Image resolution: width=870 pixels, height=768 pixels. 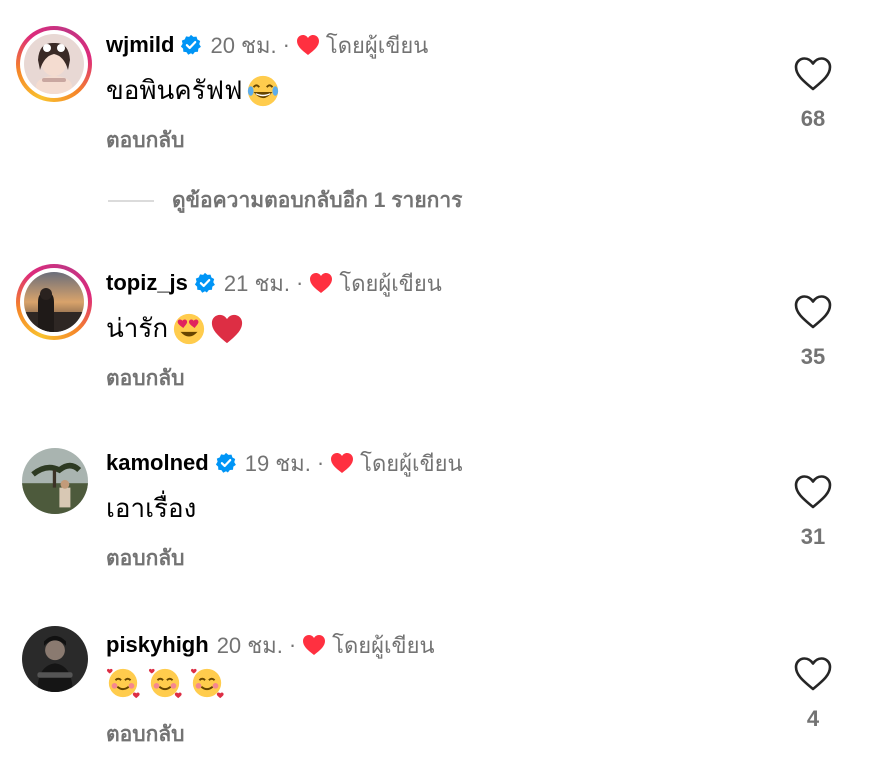 I want to click on comment-body: น่ารัก, so click(x=137, y=328).